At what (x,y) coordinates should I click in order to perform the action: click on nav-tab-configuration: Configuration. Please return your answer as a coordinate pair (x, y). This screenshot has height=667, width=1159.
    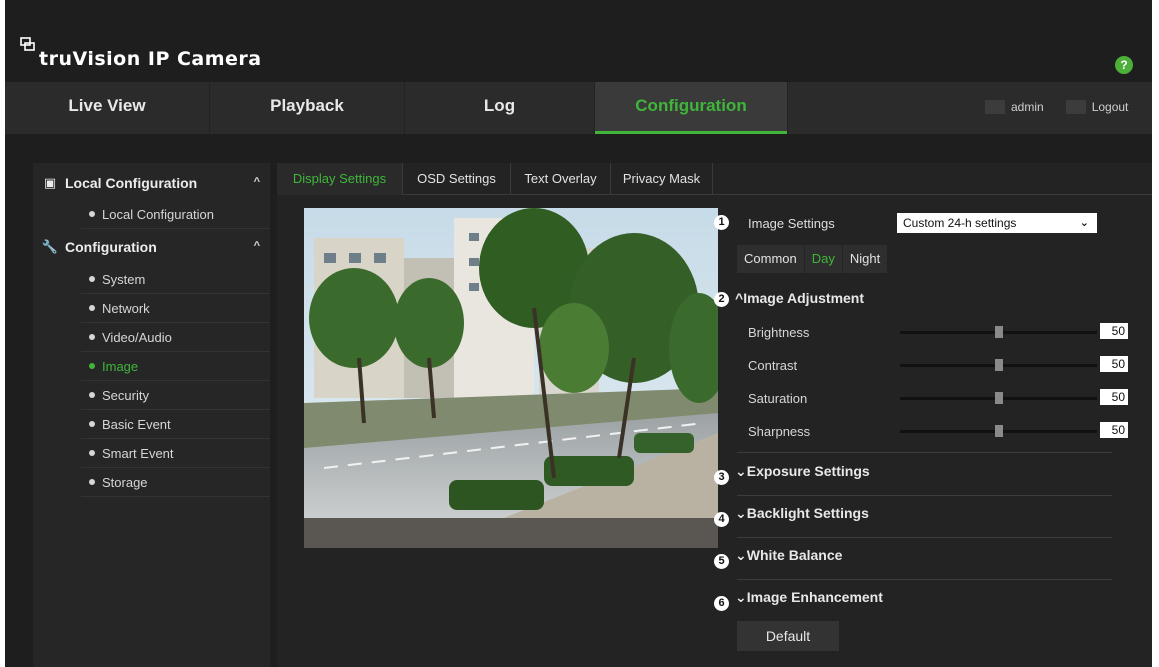
    Looking at the image, I should click on (691, 108).